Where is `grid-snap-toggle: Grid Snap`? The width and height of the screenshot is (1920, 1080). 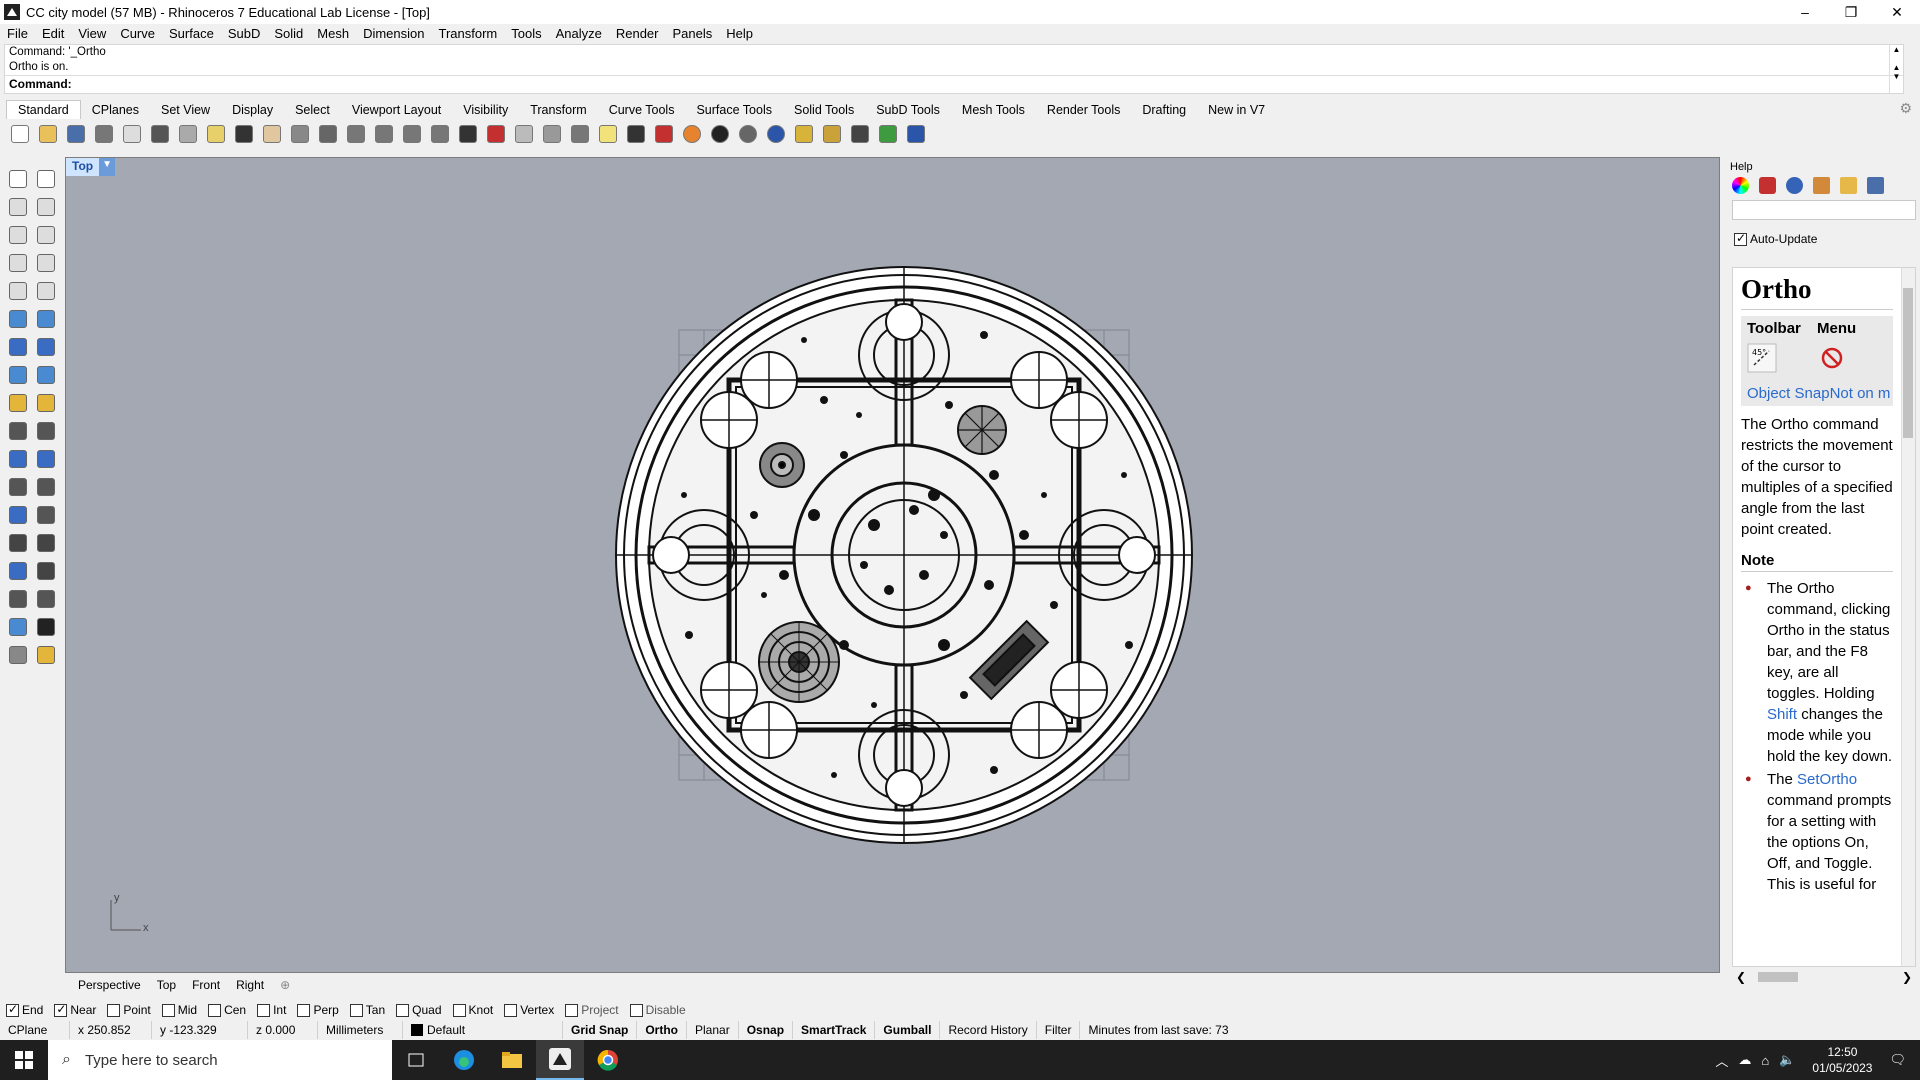
grid-snap-toggle: Grid Snap is located at coordinates (600, 1030).